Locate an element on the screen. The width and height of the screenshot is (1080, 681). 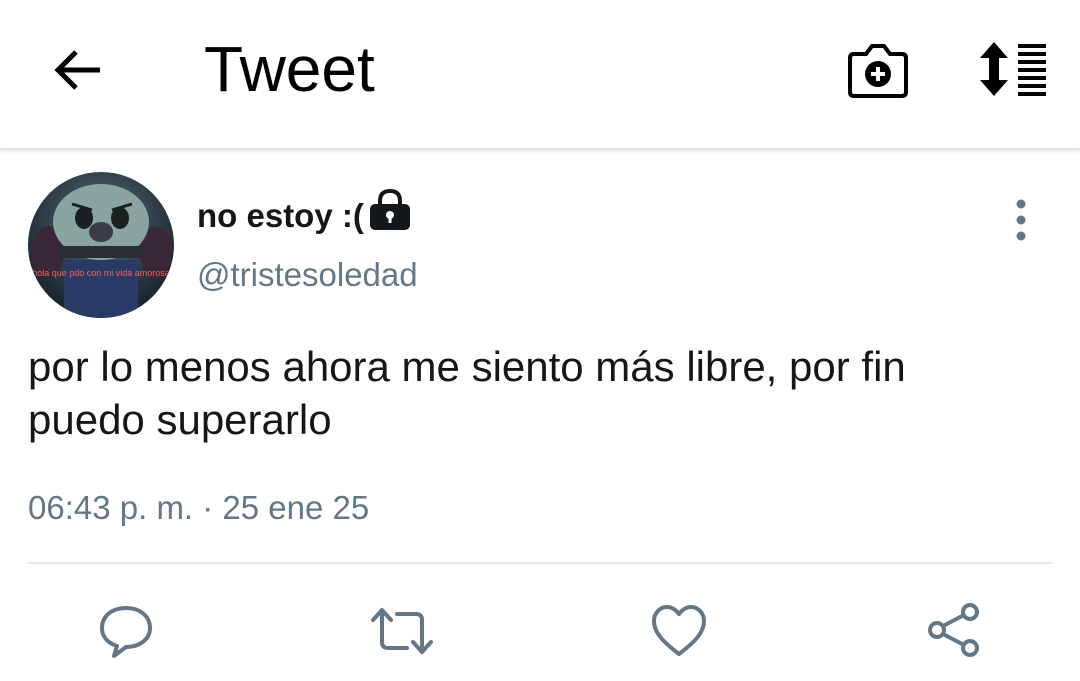
heart-icon is located at coordinates (679, 630).